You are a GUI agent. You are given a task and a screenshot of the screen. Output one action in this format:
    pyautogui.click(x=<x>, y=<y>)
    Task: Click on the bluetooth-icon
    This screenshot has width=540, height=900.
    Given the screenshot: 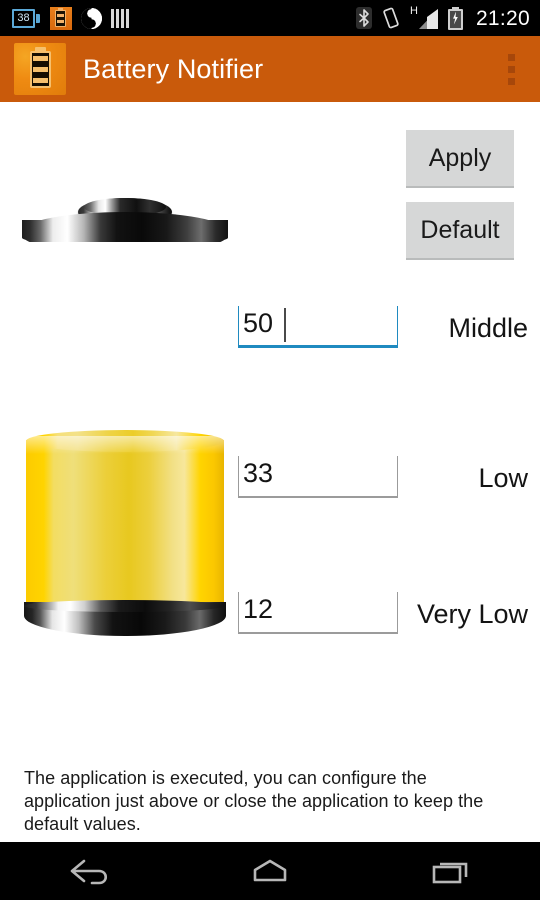 What is the action you would take?
    pyautogui.click(x=363, y=18)
    